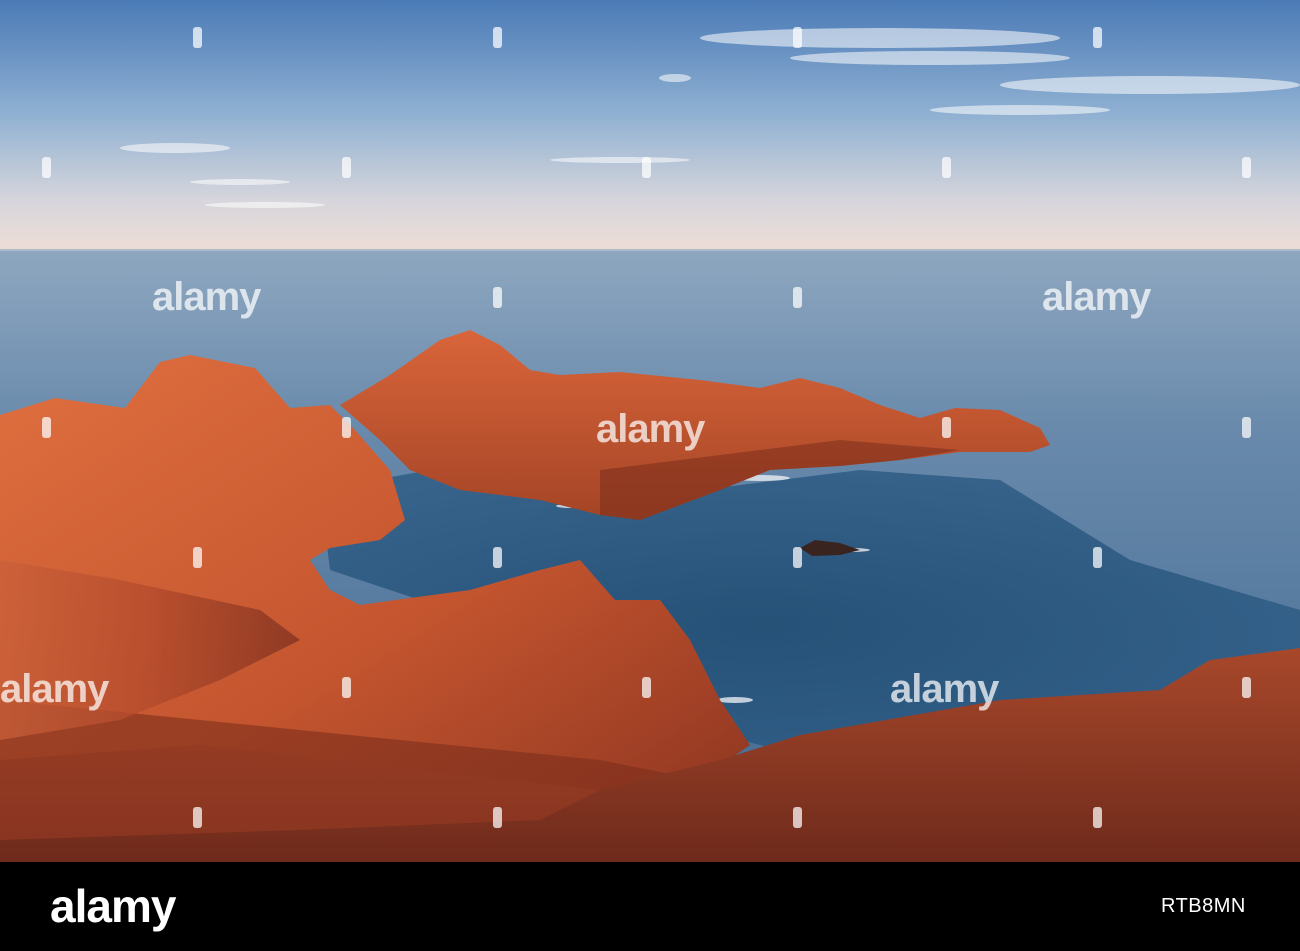 The image size is (1300, 951). I want to click on image-id: RTB8MN, so click(1203, 906).